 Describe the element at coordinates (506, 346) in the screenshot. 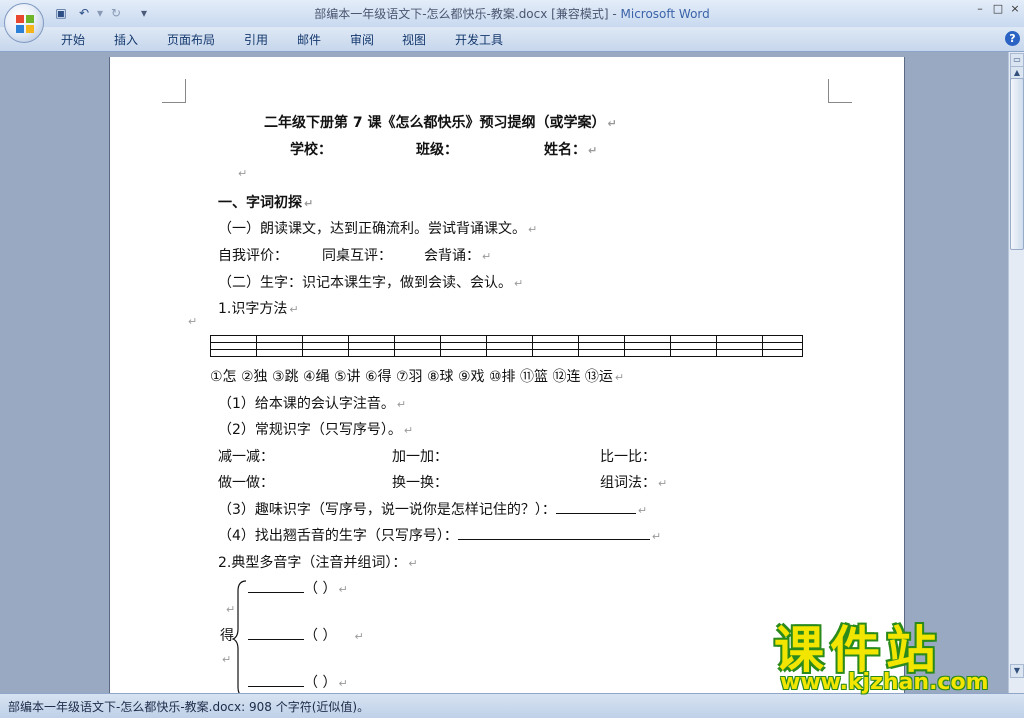

I see `pinyin-grid` at that location.